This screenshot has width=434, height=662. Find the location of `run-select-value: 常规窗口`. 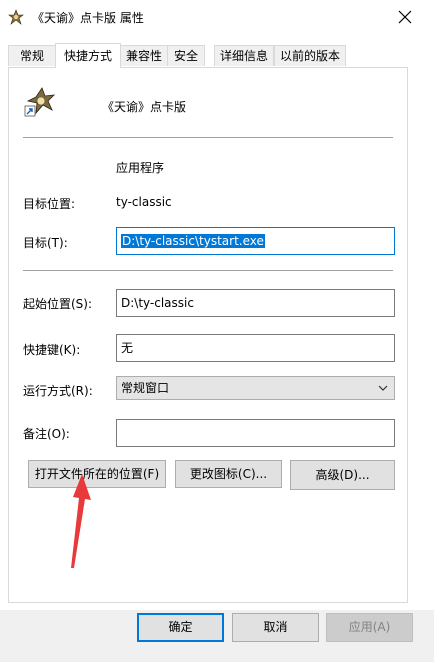

run-select-value: 常规窗口 is located at coordinates (145, 388).